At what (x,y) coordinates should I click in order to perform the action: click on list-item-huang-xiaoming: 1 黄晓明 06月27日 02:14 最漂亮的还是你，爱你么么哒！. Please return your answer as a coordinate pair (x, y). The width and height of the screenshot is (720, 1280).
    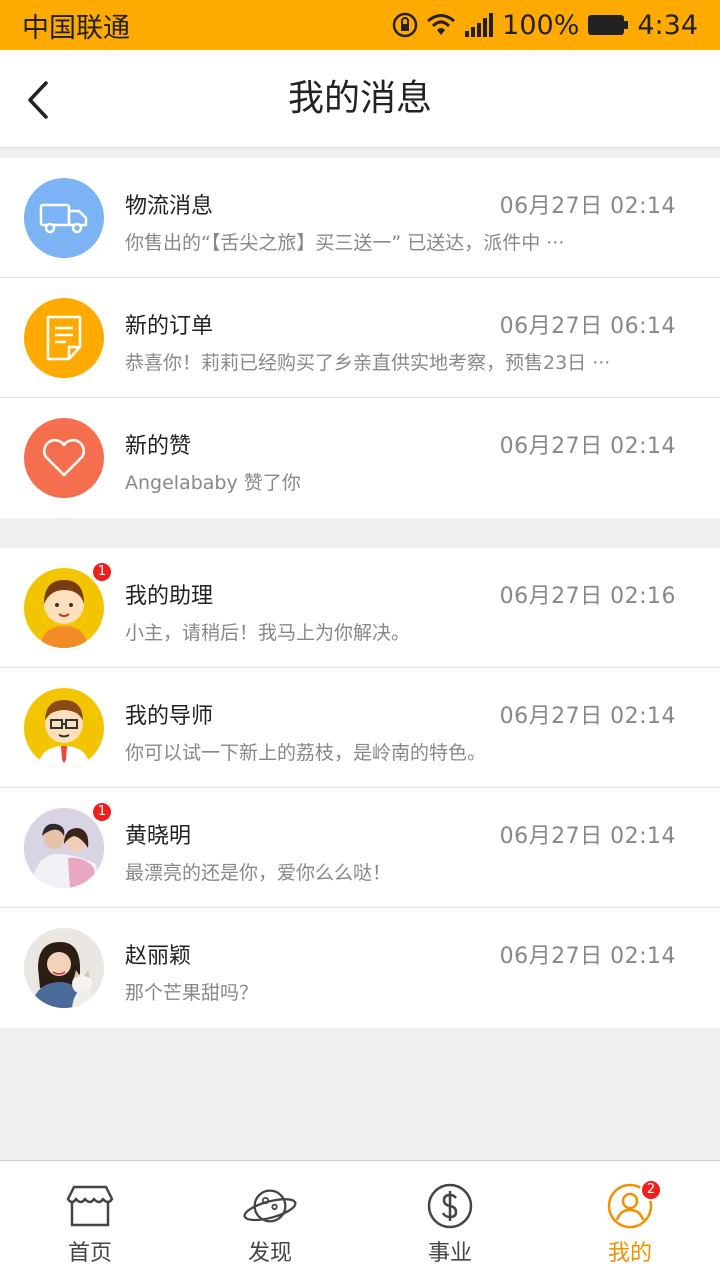
    Looking at the image, I should click on (360, 848).